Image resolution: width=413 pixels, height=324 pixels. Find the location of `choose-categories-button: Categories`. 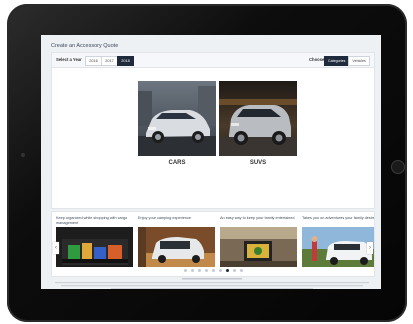

choose-categories-button: Categories is located at coordinates (337, 61).